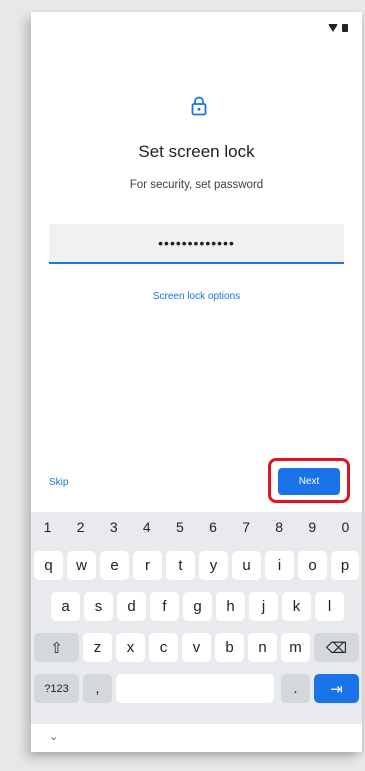  I want to click on key-c: c, so click(163, 647).